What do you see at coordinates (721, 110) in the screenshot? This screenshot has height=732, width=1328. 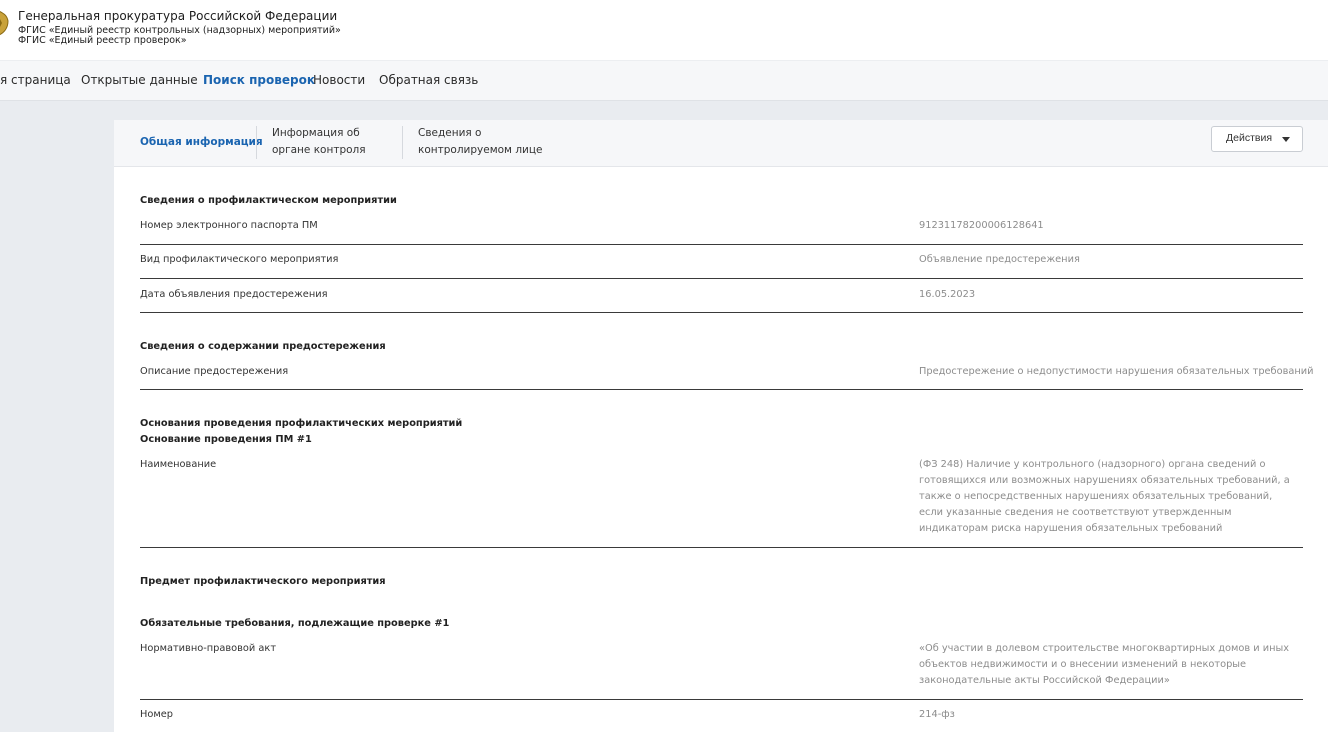 I see `page-background-top` at bounding box center [721, 110].